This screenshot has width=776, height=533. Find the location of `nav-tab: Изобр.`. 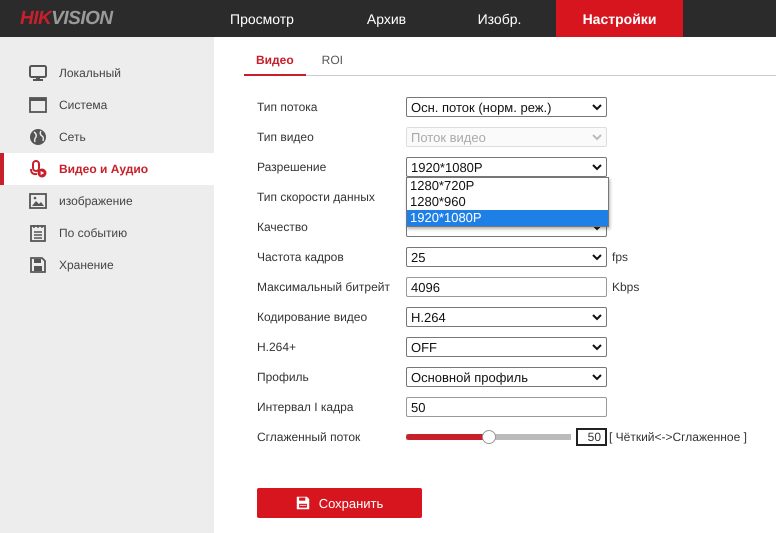

nav-tab: Изобр. is located at coordinates (499, 18).